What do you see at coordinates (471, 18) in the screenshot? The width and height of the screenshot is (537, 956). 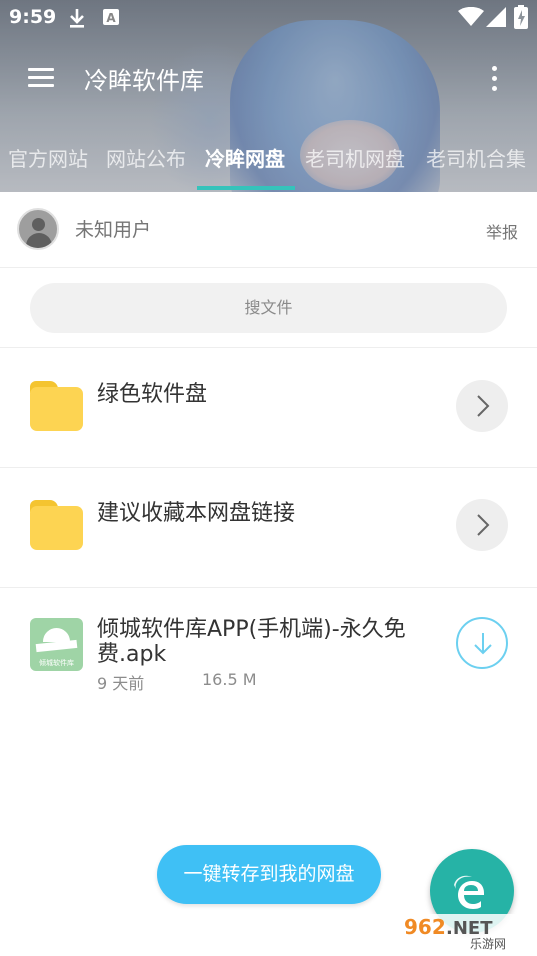 I see `wifi-icon` at bounding box center [471, 18].